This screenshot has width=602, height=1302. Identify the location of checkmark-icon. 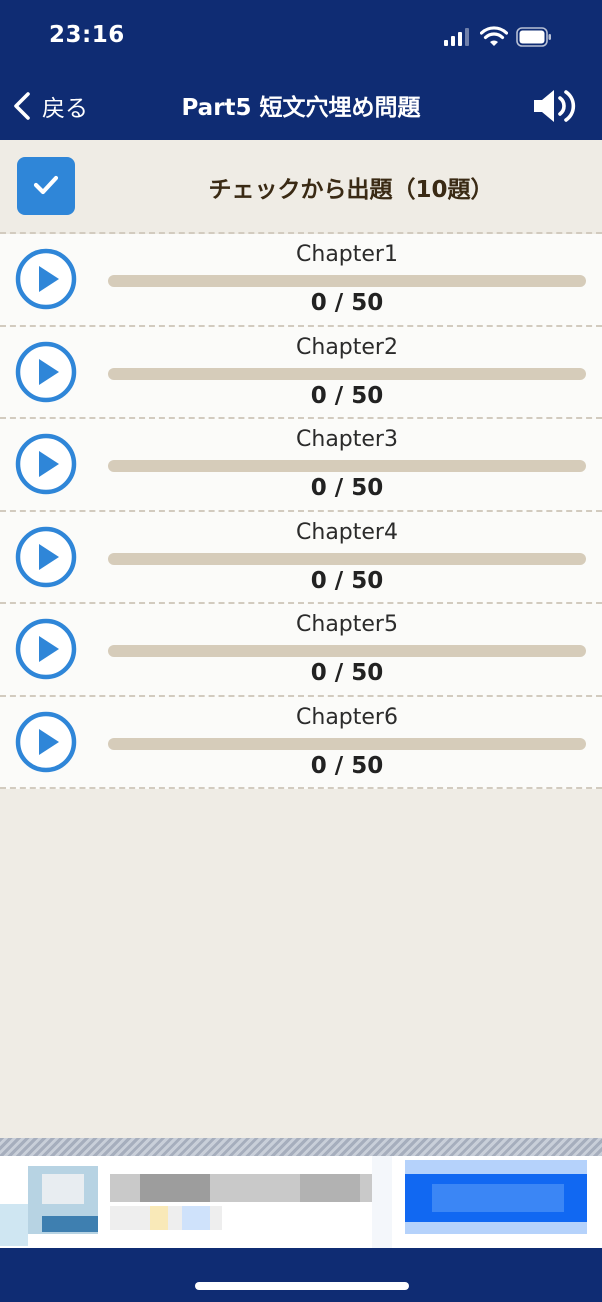
(46, 185).